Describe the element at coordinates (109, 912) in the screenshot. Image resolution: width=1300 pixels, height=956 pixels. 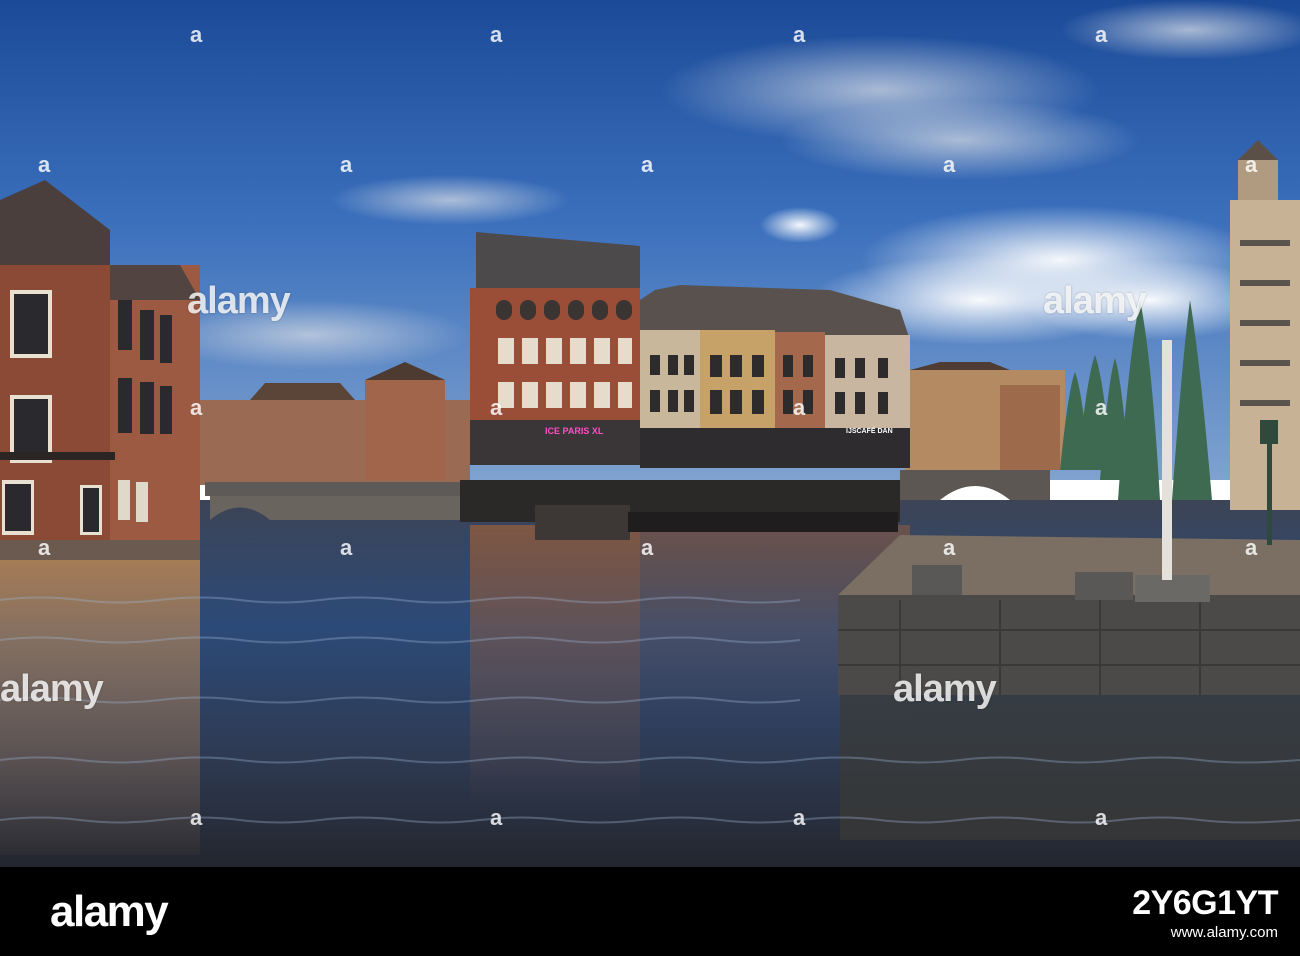
I see `brand-logo: alamy` at that location.